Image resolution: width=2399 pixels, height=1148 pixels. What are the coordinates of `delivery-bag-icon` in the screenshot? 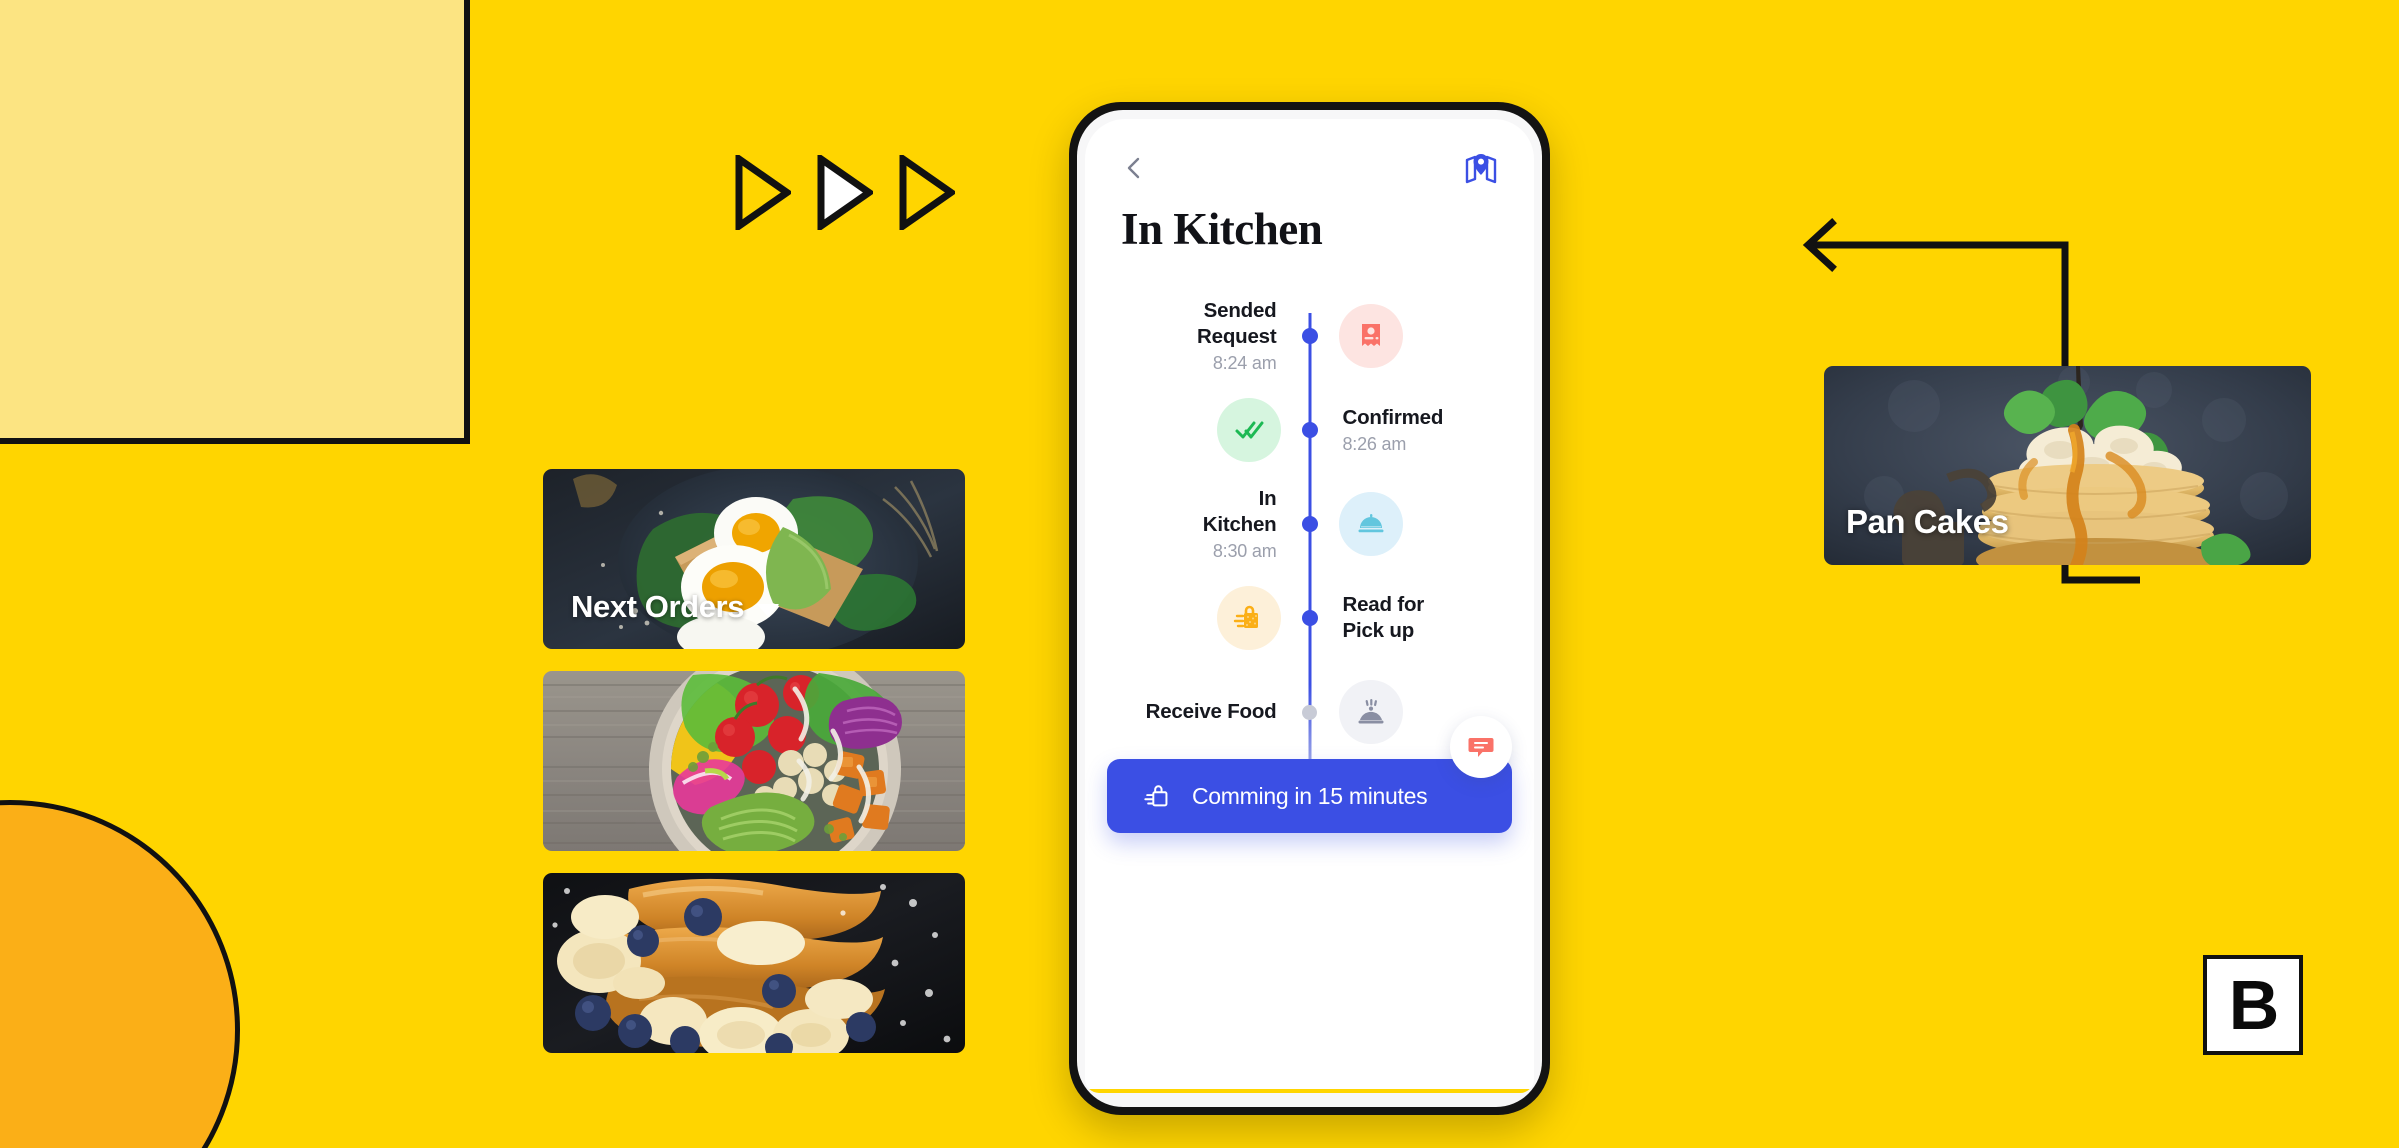 It's located at (1245, 616).